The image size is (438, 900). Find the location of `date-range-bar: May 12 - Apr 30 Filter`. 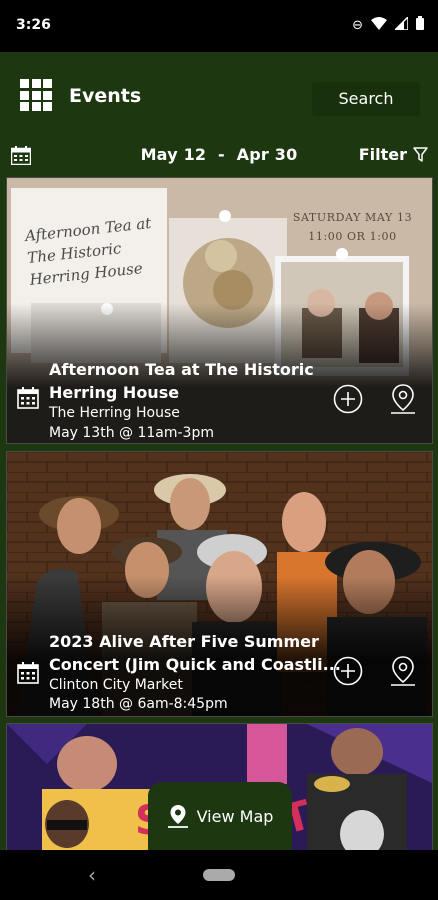

date-range-bar: May 12 - Apr 30 Filter is located at coordinates (219, 156).